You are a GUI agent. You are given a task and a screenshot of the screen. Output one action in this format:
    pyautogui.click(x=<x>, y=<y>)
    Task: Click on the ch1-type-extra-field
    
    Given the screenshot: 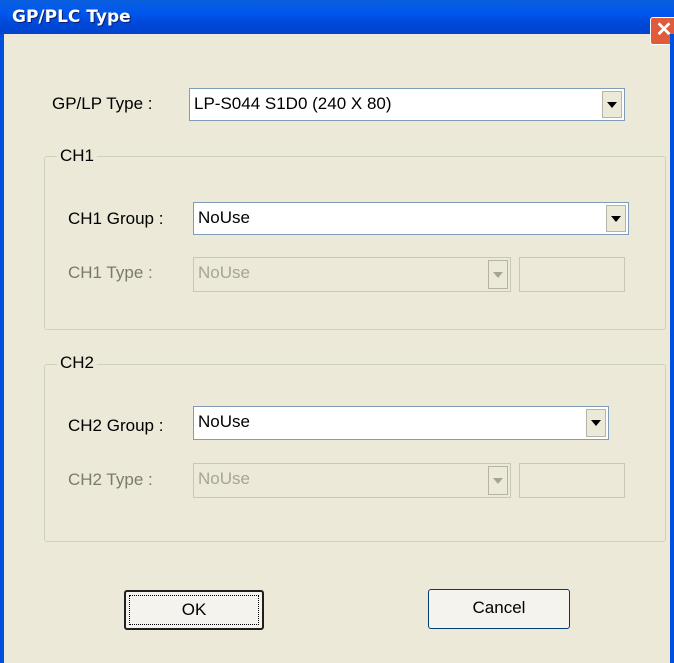 What is the action you would take?
    pyautogui.click(x=572, y=274)
    